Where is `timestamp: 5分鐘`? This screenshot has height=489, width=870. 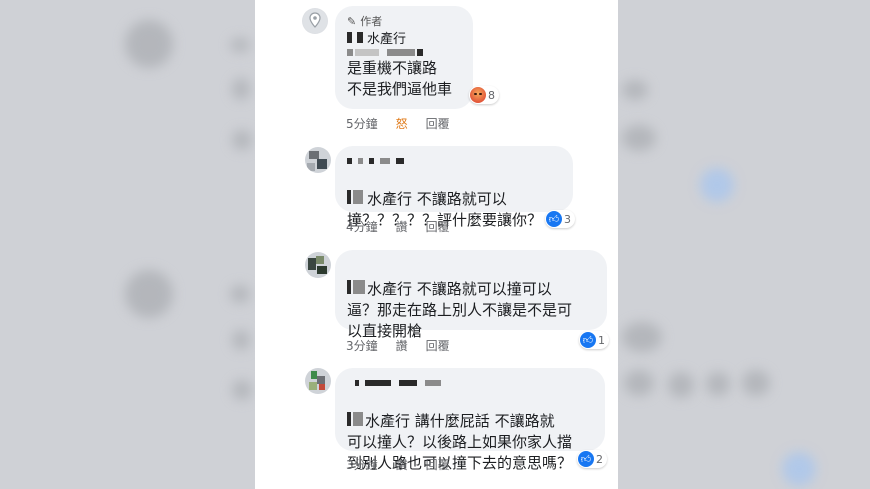
timestamp: 5分鐘 is located at coordinates (362, 123).